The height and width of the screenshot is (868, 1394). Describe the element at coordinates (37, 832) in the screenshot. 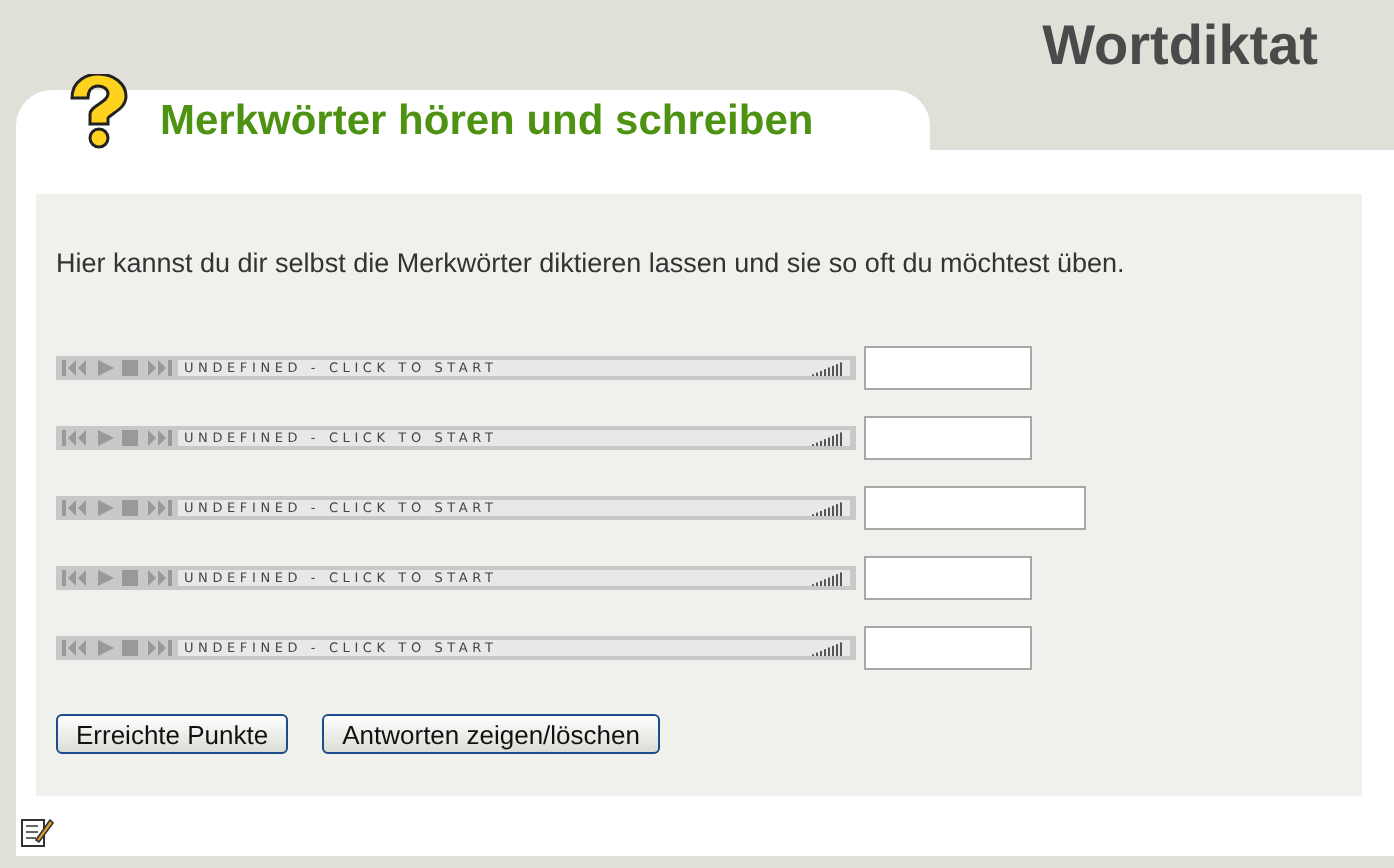

I see `edit-note-icon` at that location.